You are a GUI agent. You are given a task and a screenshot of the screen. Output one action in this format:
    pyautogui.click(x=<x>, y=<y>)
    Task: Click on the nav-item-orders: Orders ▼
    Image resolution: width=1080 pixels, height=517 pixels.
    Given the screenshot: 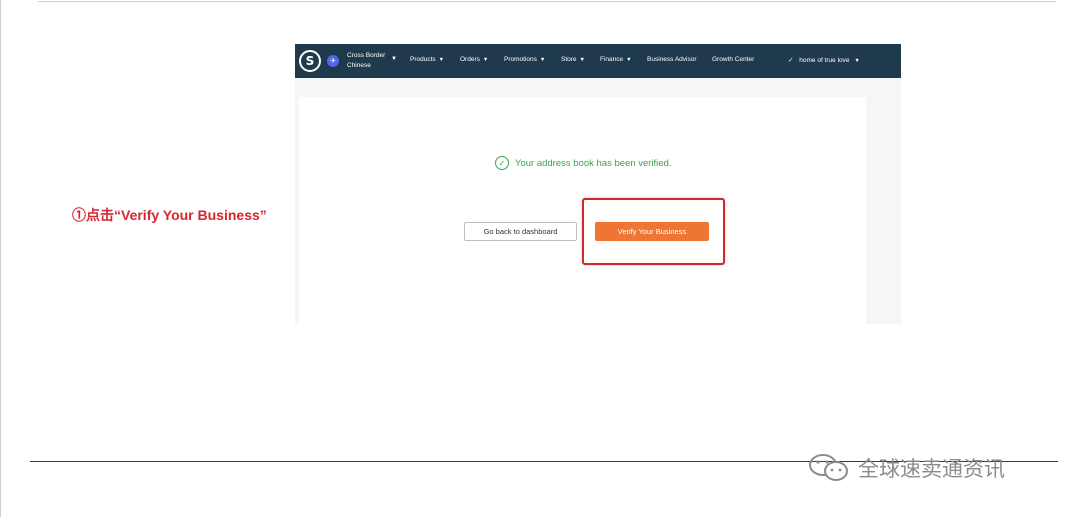 What is the action you would take?
    pyautogui.click(x=474, y=59)
    